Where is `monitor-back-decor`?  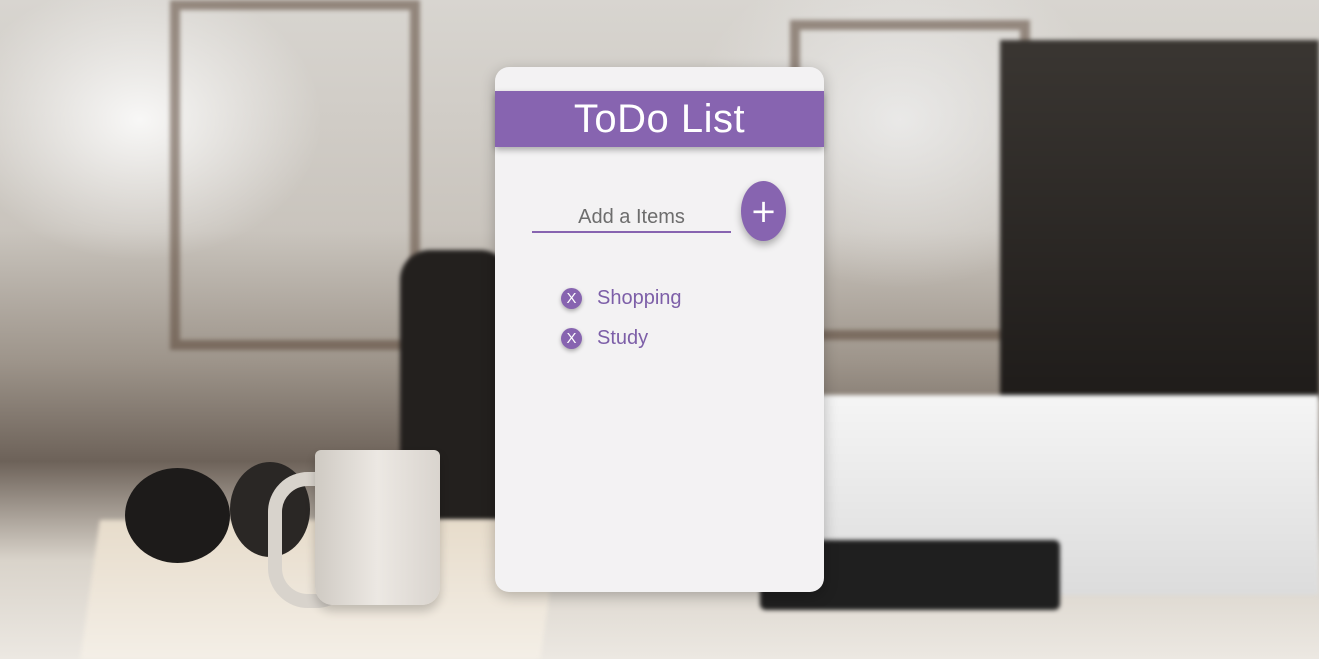
monitor-back-decor is located at coordinates (1159, 220).